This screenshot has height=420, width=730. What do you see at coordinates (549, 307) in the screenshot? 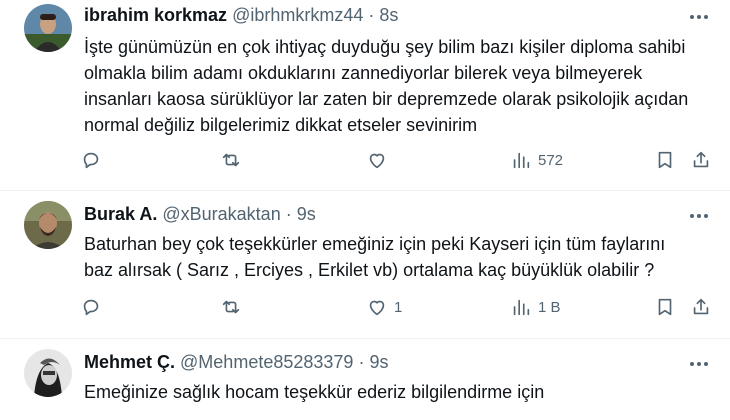
I see `views-count: 1 B` at bounding box center [549, 307].